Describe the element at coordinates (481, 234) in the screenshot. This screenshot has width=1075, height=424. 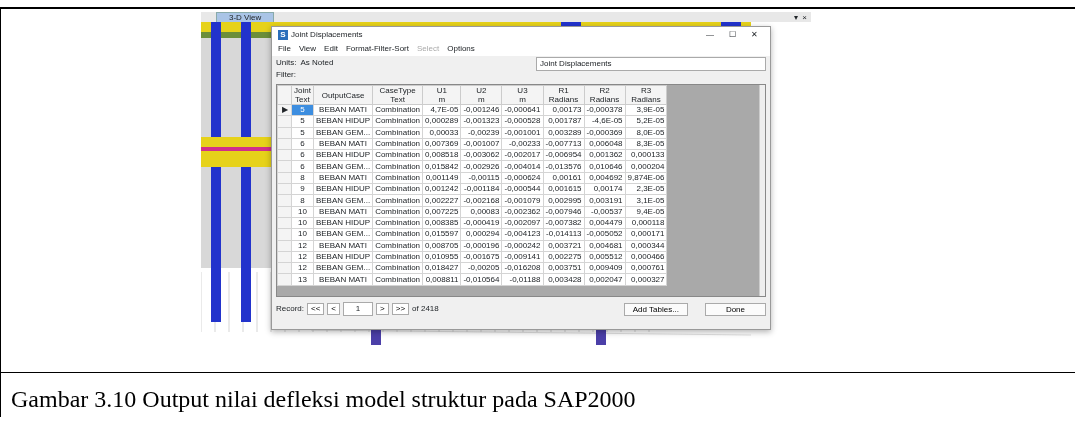
I see `table-cell: 0,000294` at that location.